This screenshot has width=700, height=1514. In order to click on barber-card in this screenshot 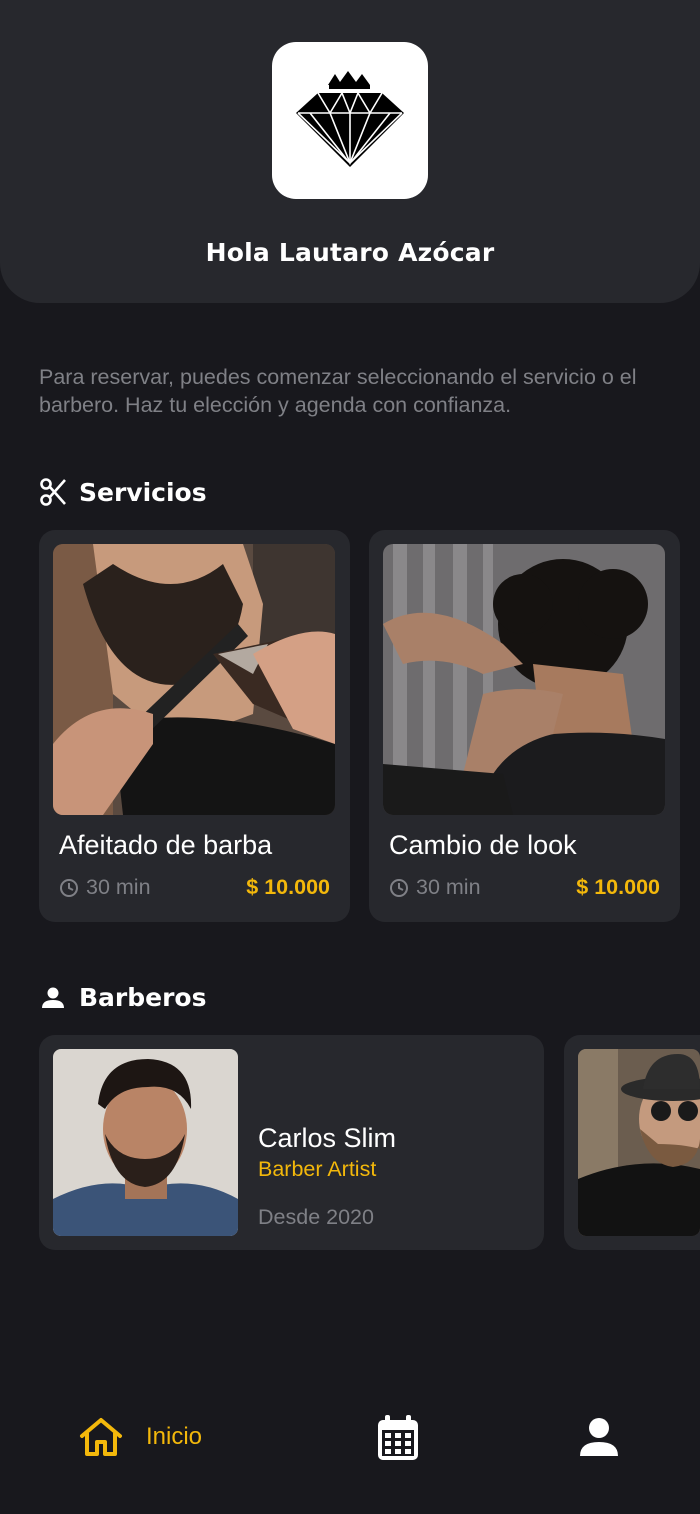, I will do `click(632, 1142)`.